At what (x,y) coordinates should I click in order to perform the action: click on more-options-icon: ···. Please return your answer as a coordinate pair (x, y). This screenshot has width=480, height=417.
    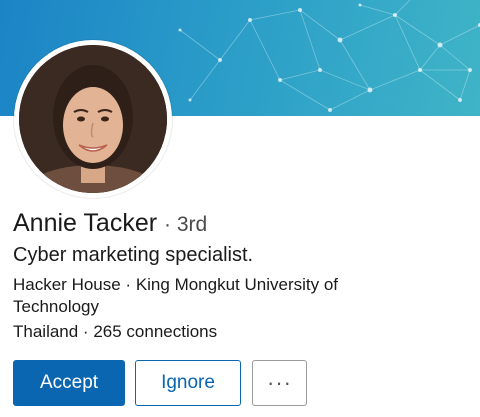
    Looking at the image, I should click on (279, 382).